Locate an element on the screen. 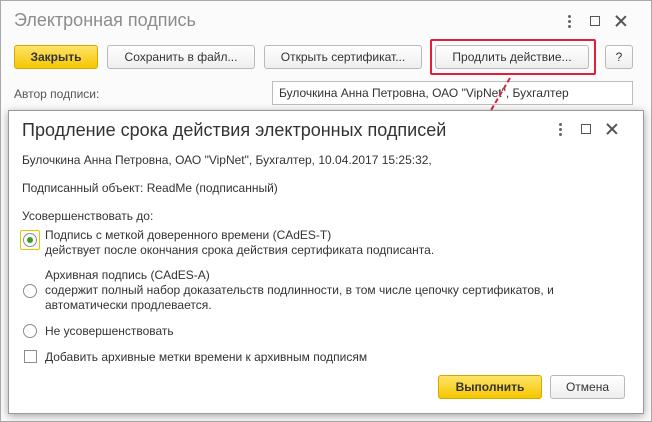 This screenshot has width=652, height=422. dialog-close-button is located at coordinates (612, 129).